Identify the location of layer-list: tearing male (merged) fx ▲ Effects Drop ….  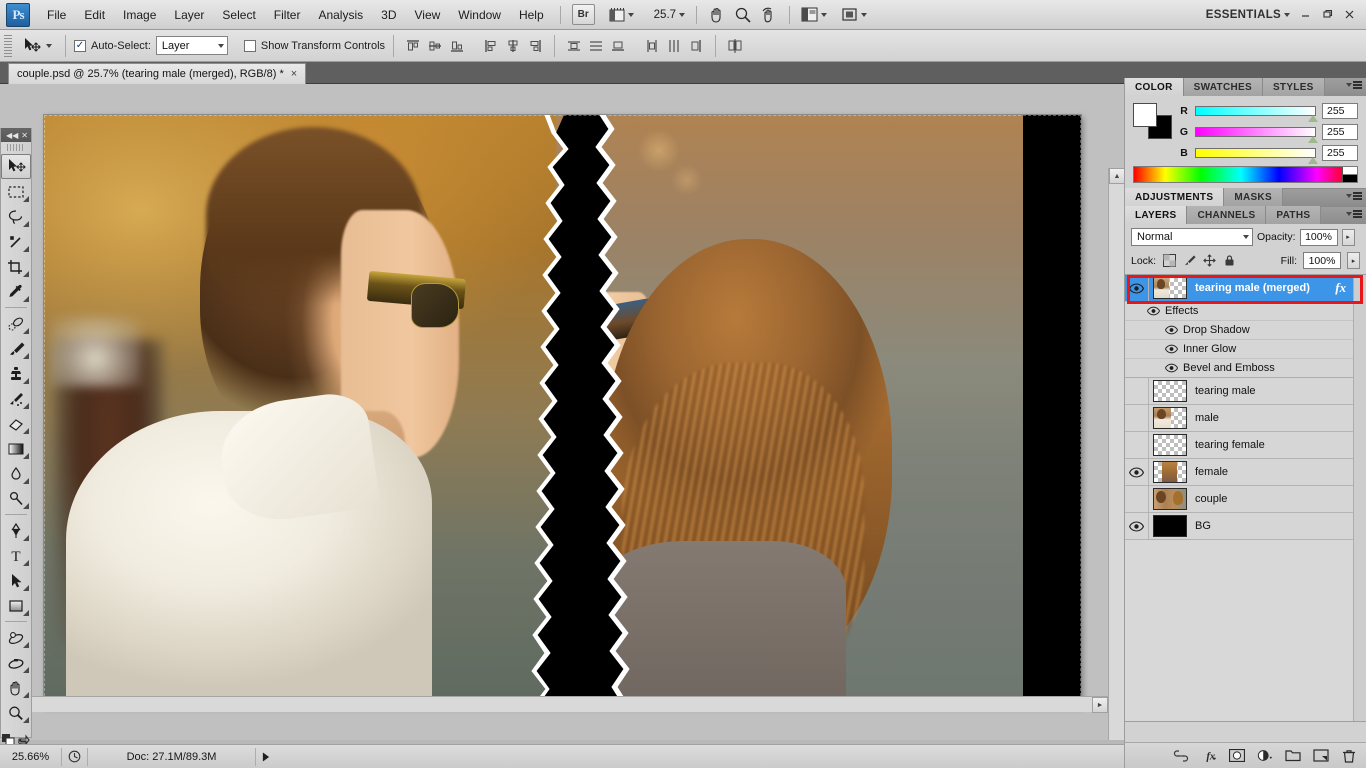
(1245, 498).